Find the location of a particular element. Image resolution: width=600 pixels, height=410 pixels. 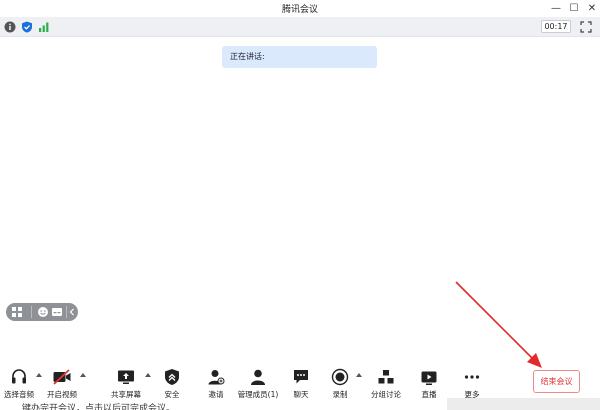

window-title: 腾讯会议 is located at coordinates (299, 10).